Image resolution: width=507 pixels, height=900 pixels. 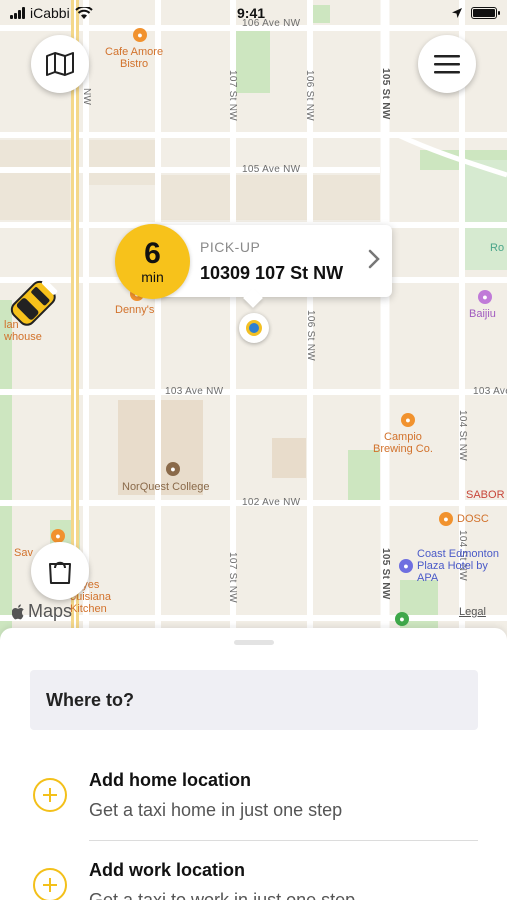 I want to click on shopping-bag-icon, so click(x=60, y=572).